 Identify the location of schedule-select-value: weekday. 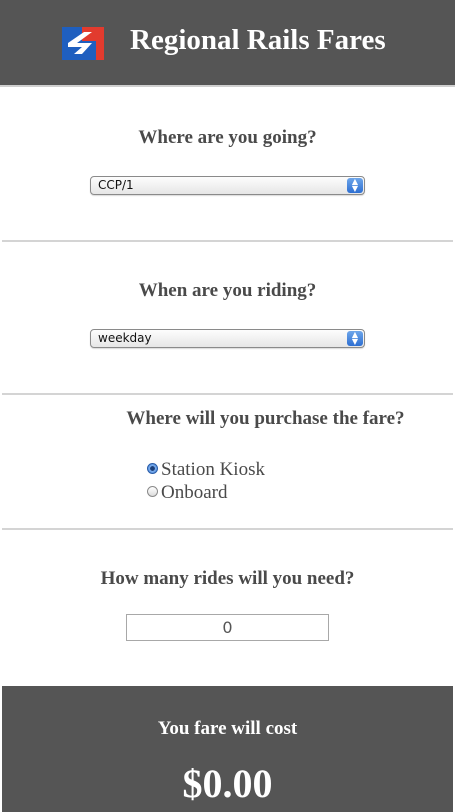
(125, 338).